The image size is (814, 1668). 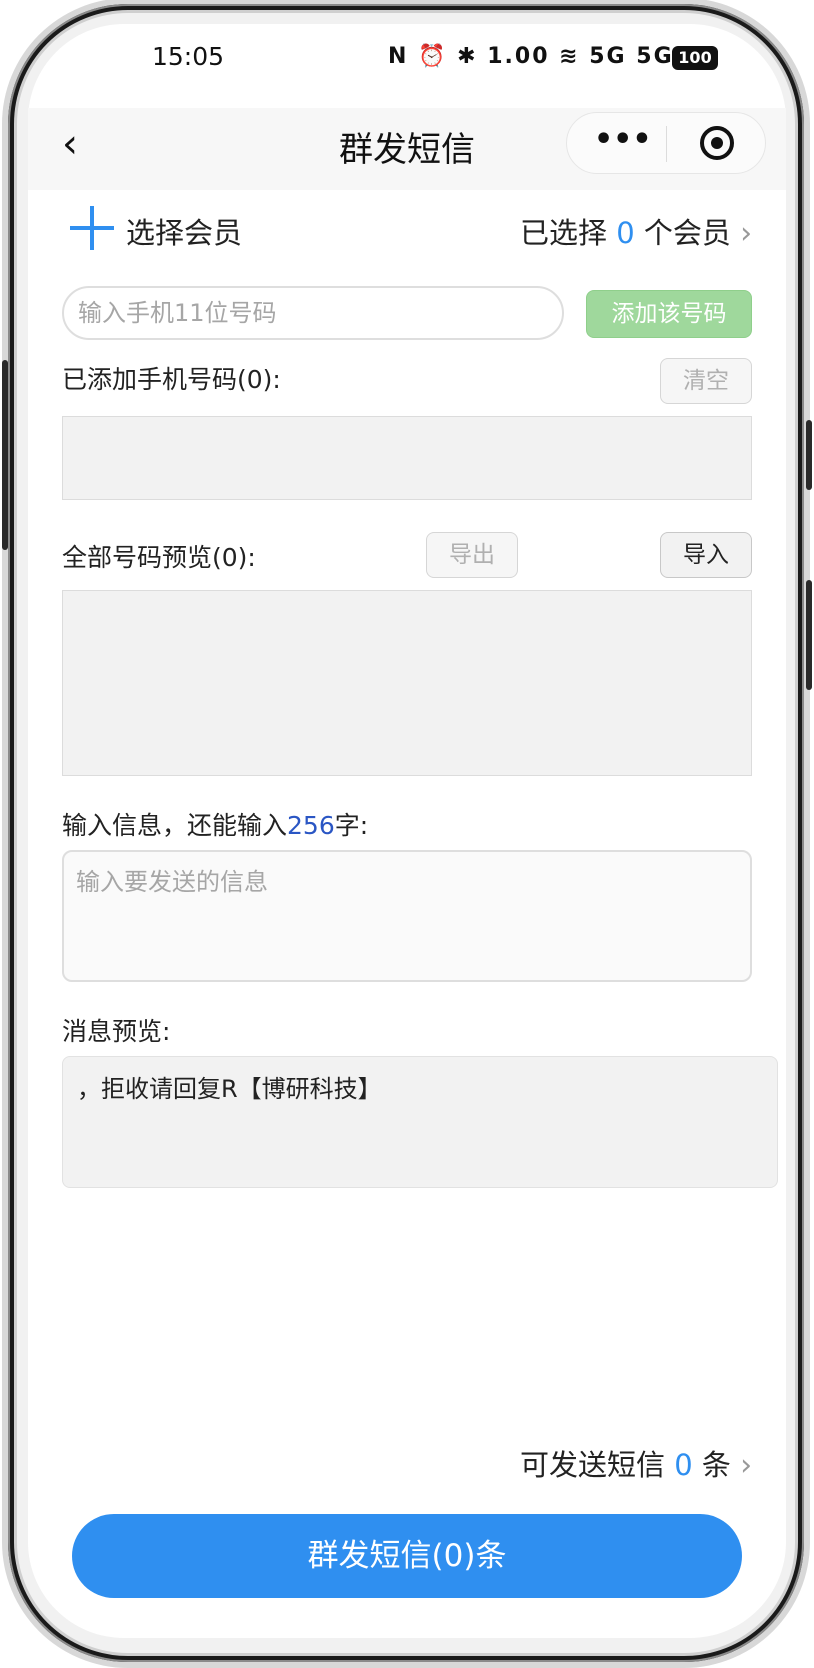 I want to click on phone-number-input, so click(x=313, y=313).